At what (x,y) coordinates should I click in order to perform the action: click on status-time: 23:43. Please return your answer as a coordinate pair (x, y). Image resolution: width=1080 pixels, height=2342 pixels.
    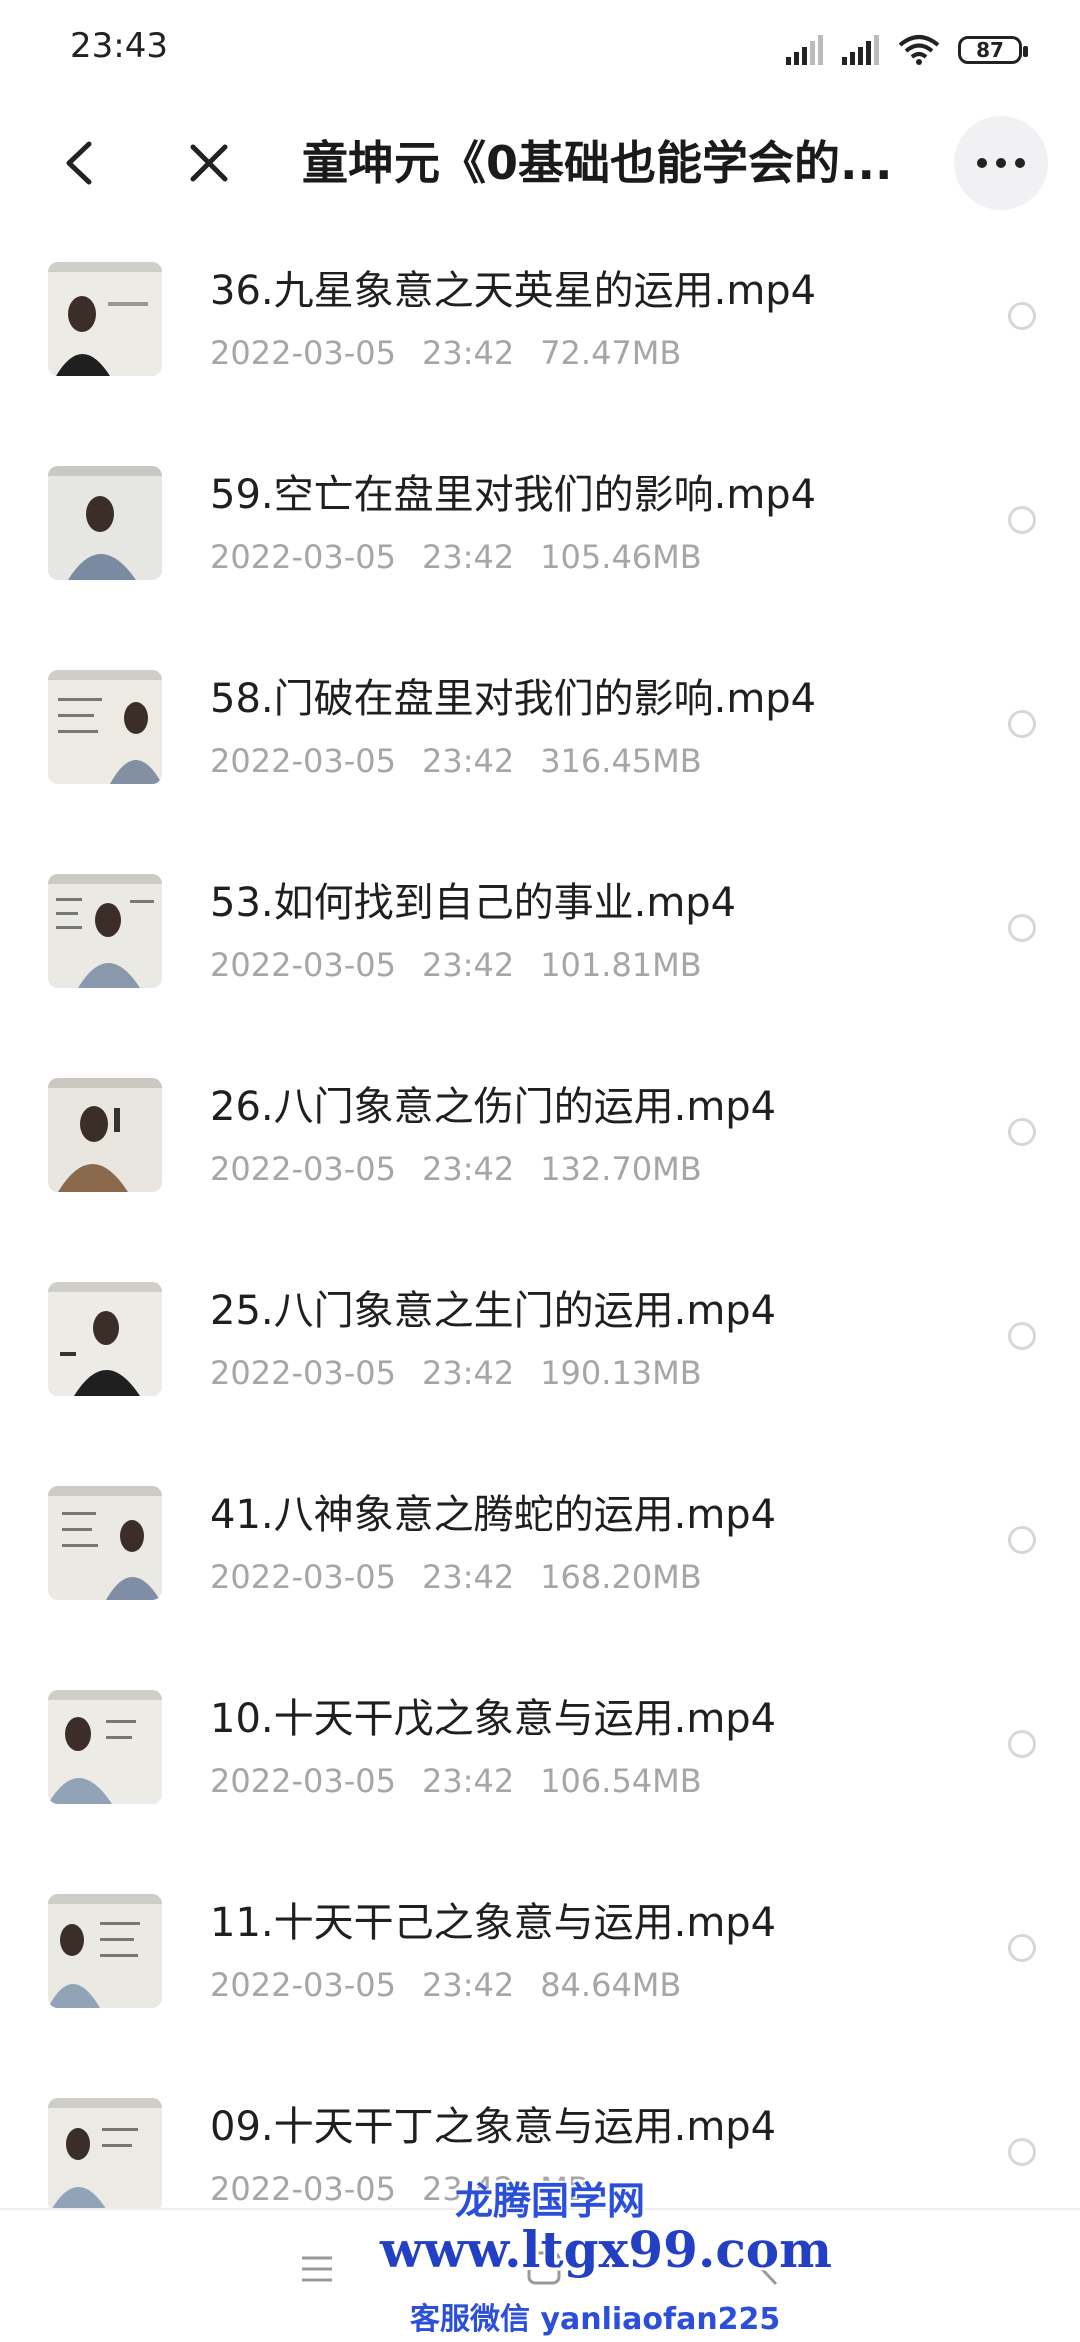
    Looking at the image, I should click on (119, 46).